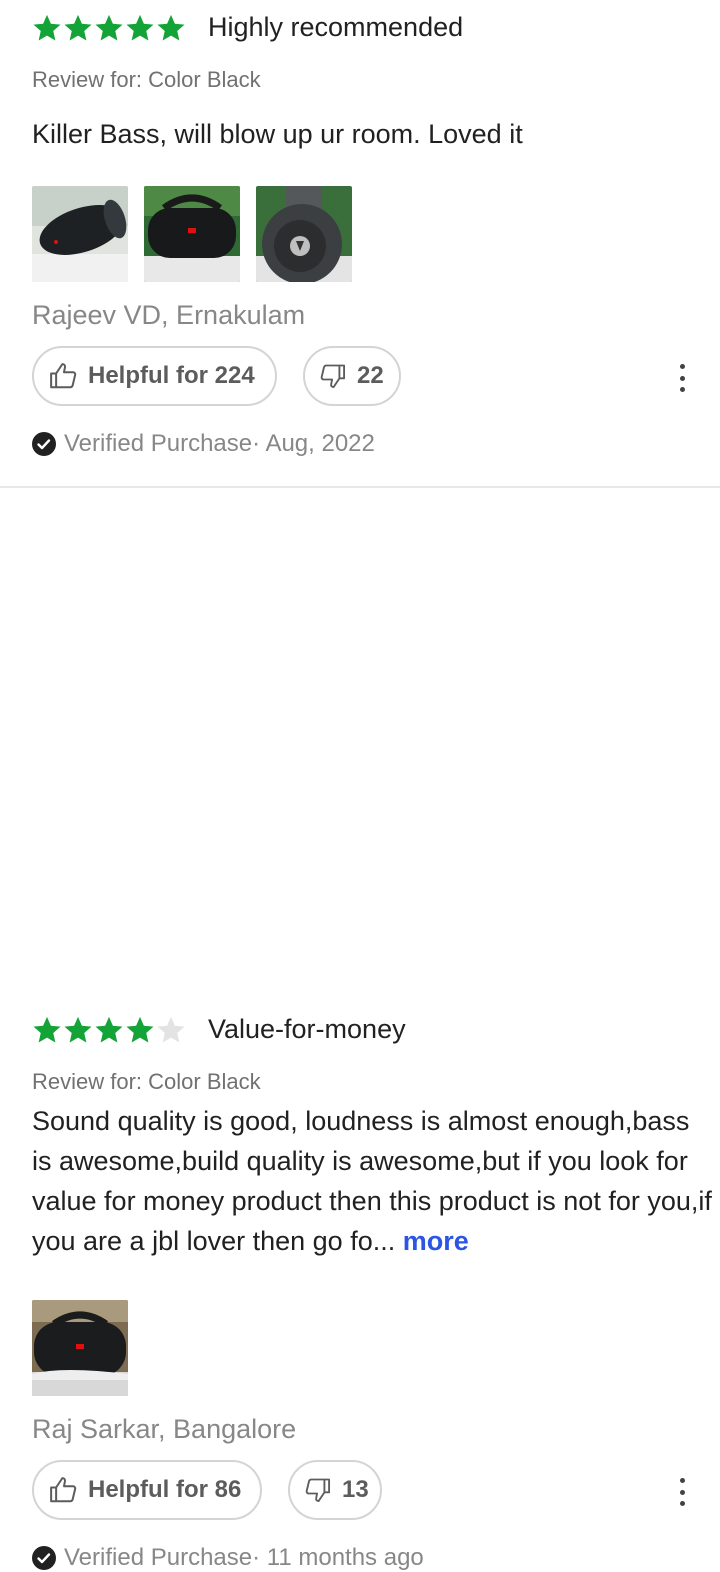 This screenshot has width=720, height=1572. I want to click on verified-purchase: Verified Purchase · 11 months ago, so click(228, 1558).